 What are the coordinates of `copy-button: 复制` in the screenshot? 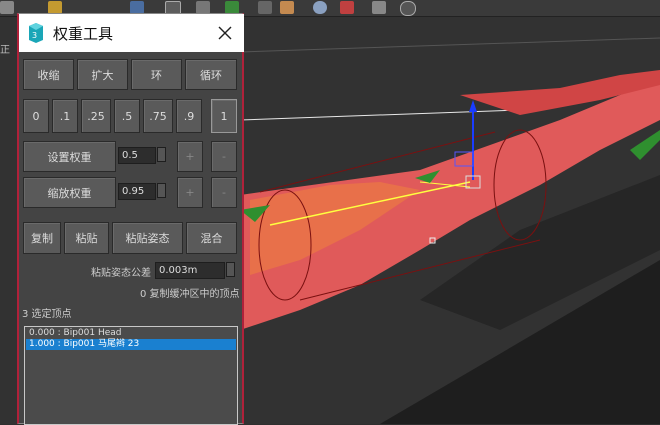 It's located at (42, 238).